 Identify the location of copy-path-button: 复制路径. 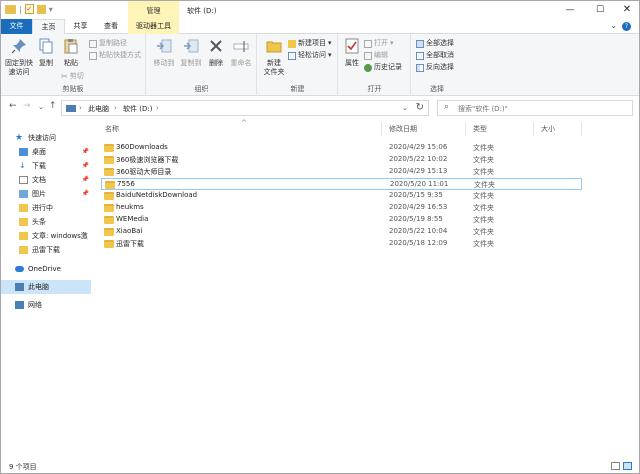
(108, 43).